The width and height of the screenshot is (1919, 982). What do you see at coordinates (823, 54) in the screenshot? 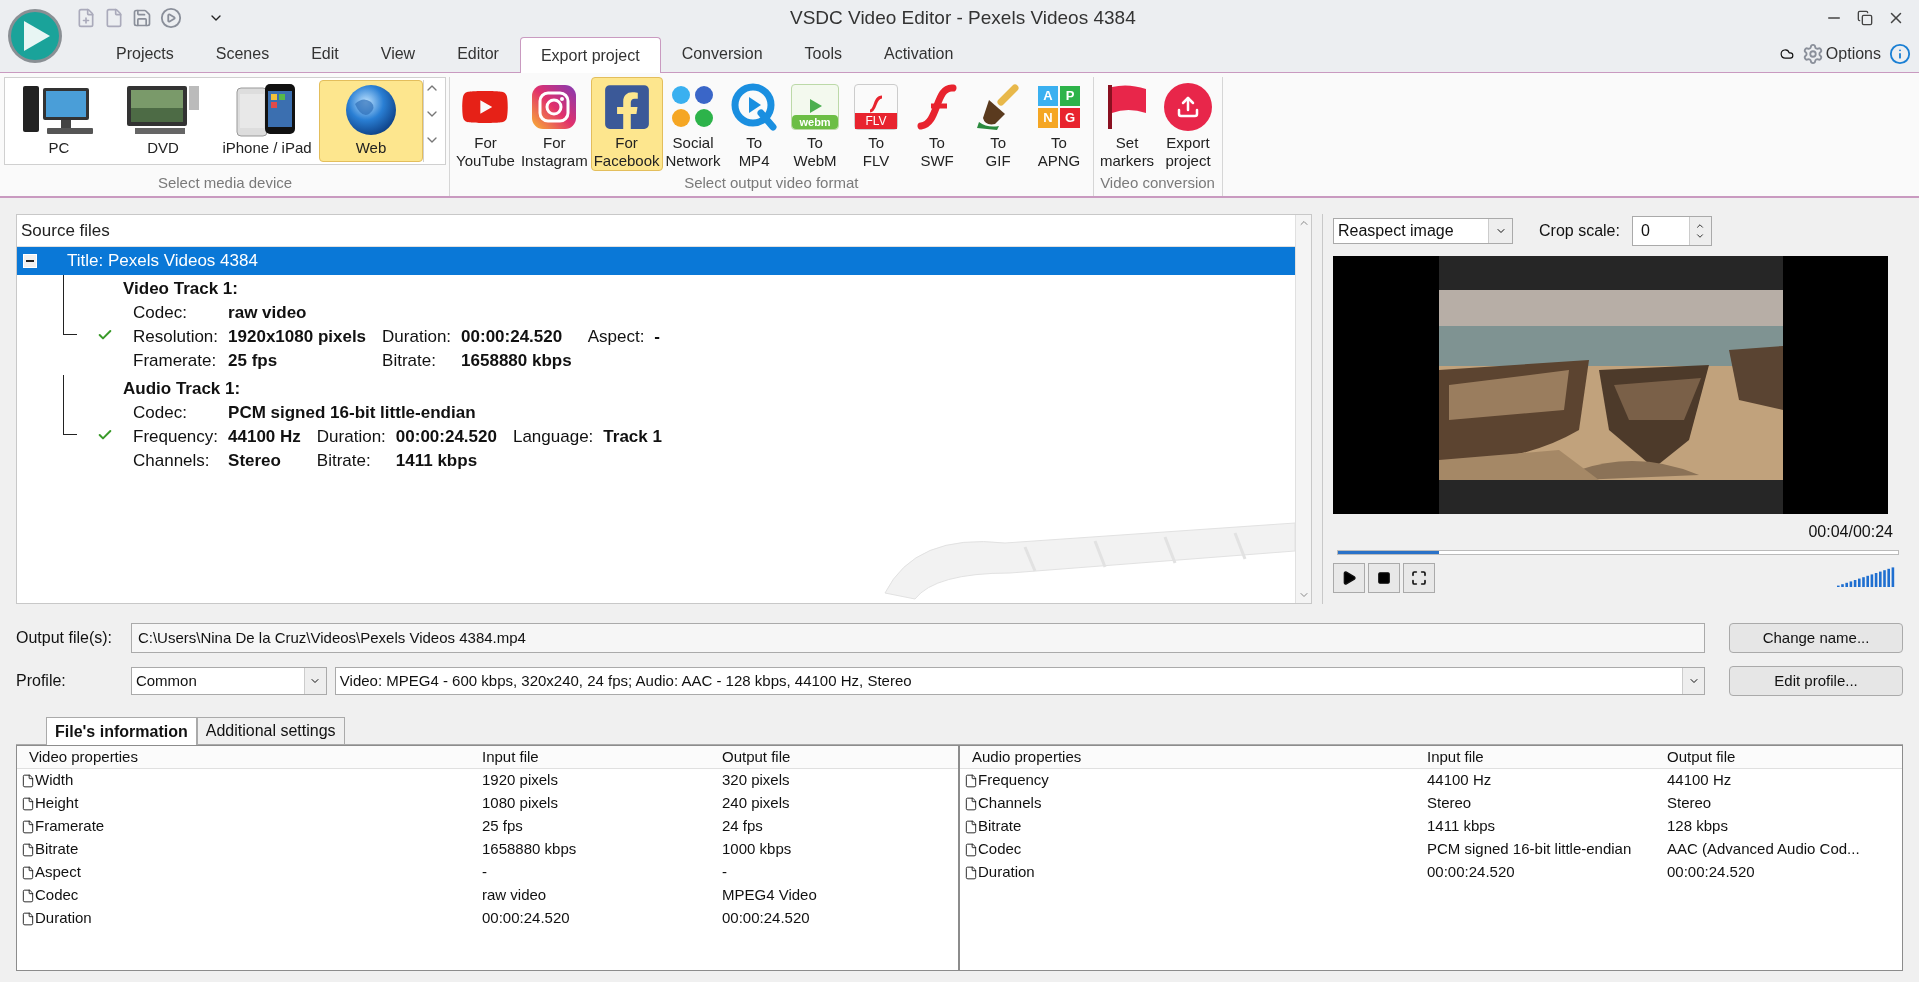
I see `menu-tab: Tools` at bounding box center [823, 54].